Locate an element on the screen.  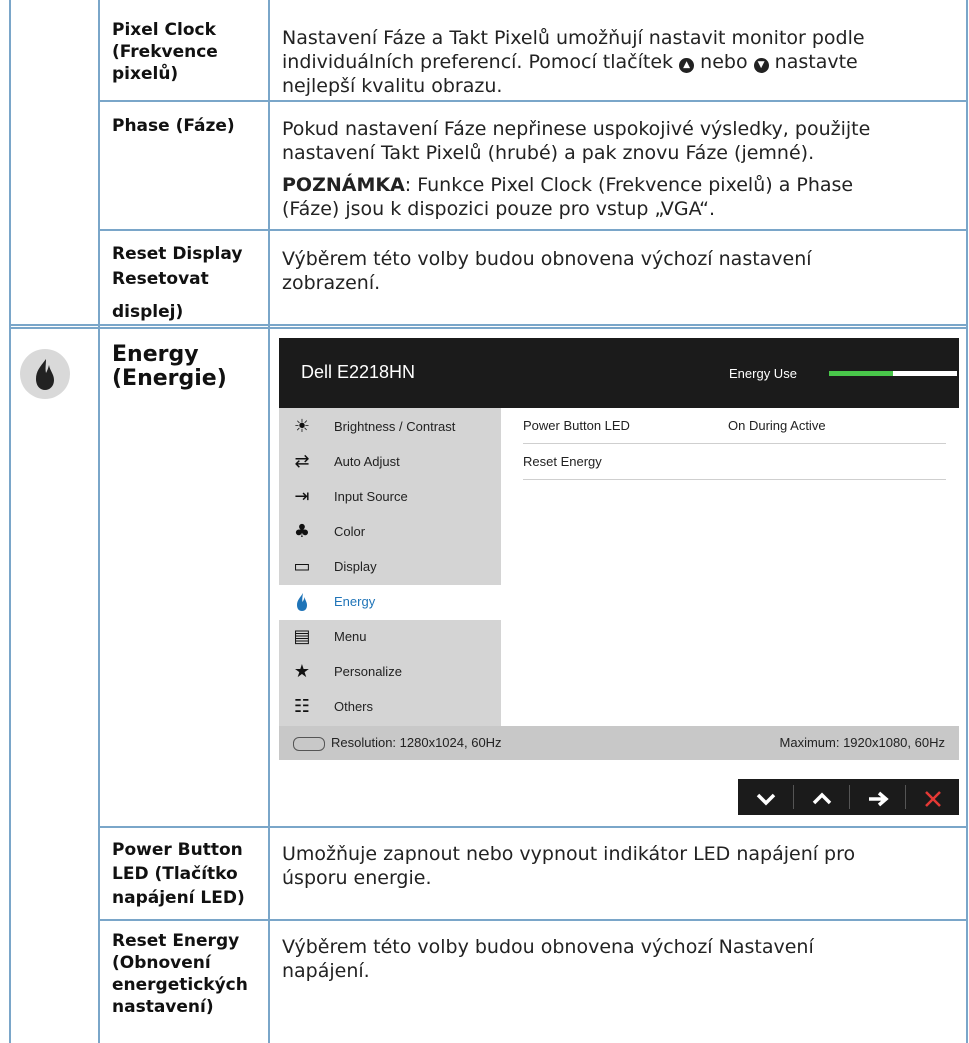
desc-text: nastavte is located at coordinates (816, 62).